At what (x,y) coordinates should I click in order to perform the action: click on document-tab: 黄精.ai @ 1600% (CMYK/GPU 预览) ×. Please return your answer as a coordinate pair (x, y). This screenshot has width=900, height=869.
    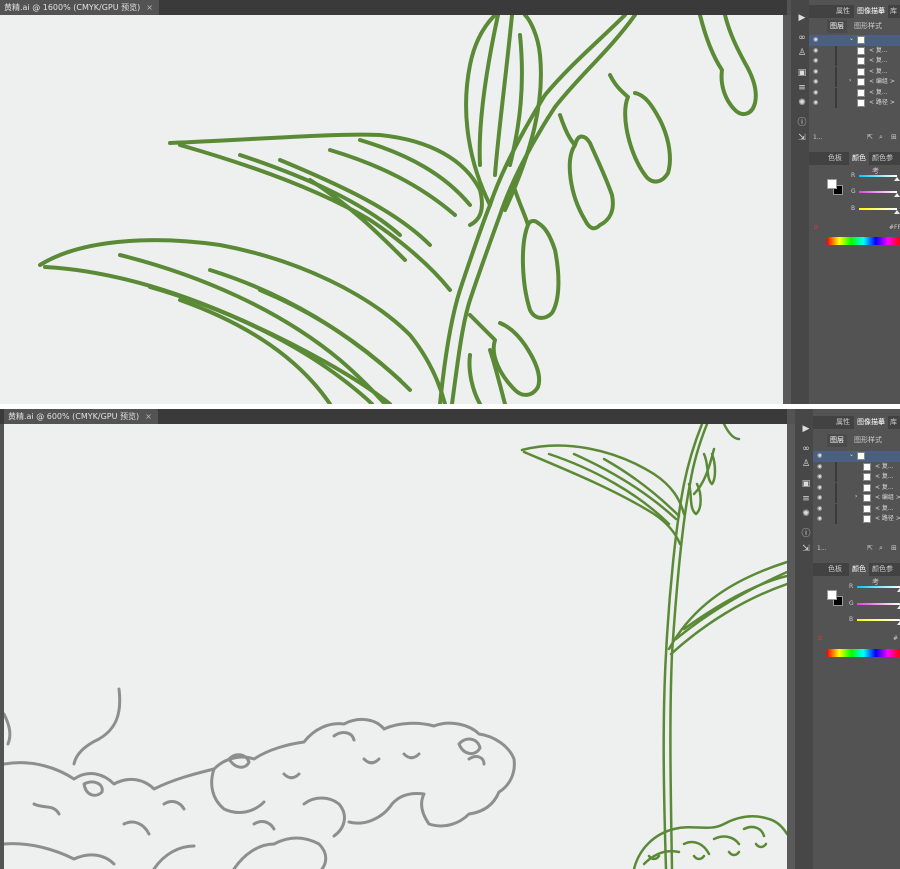
    Looking at the image, I should click on (79, 7).